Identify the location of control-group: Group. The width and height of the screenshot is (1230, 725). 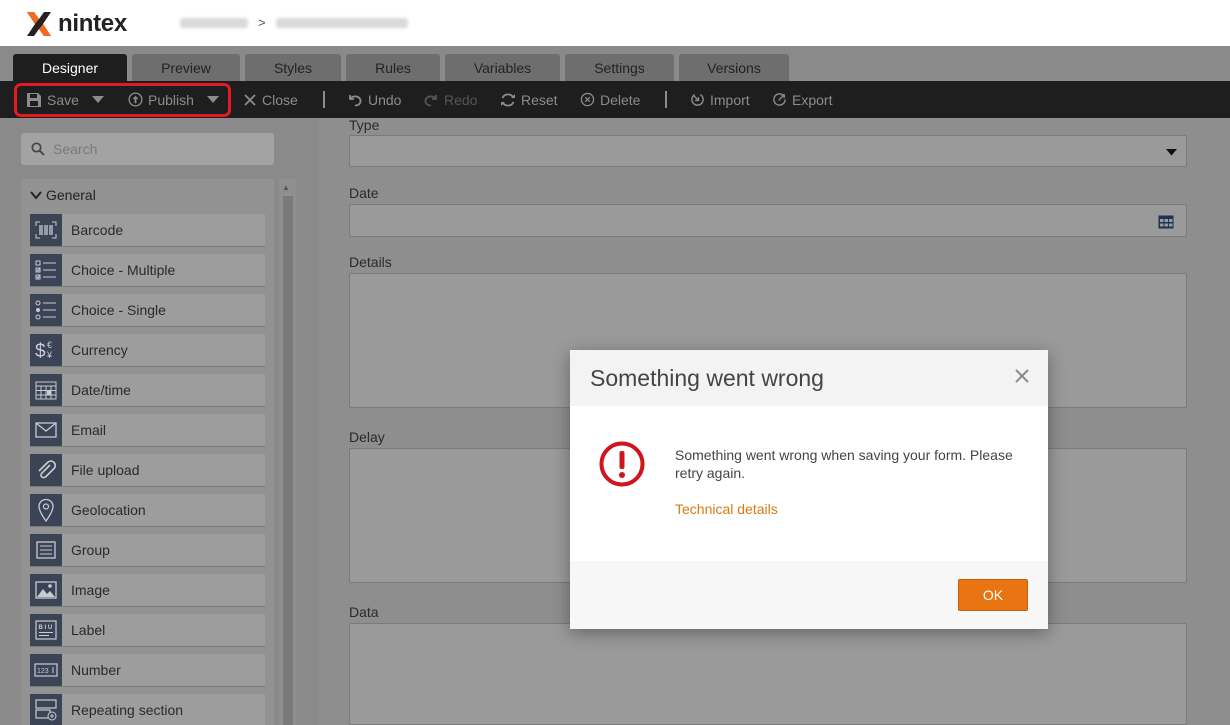
(147, 550).